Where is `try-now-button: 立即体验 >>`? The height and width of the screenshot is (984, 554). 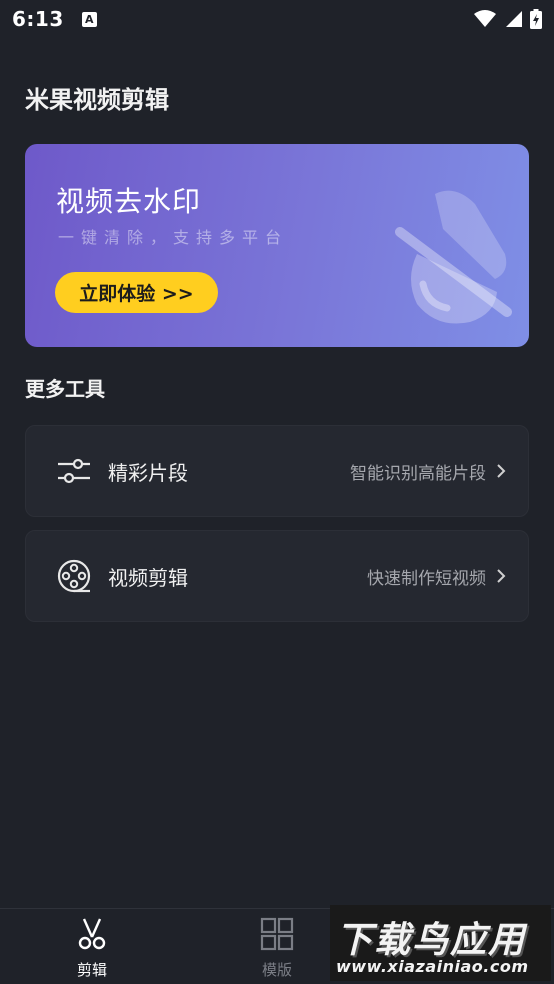 try-now-button: 立即体验 >> is located at coordinates (136, 292).